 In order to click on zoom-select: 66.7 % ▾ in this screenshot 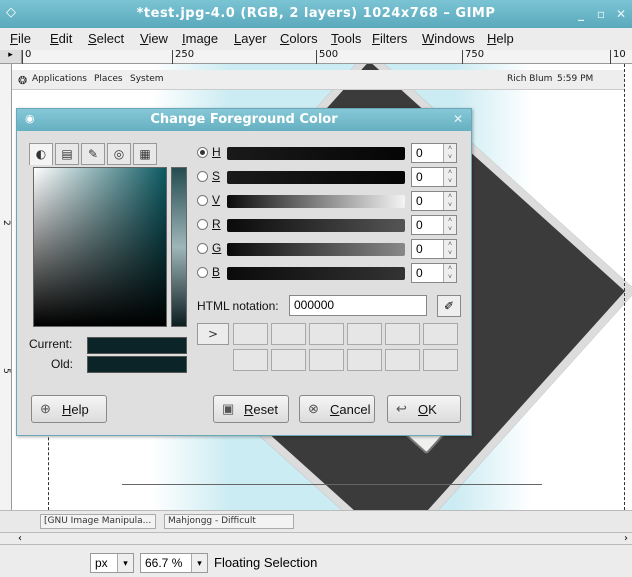, I will do `click(174, 563)`.